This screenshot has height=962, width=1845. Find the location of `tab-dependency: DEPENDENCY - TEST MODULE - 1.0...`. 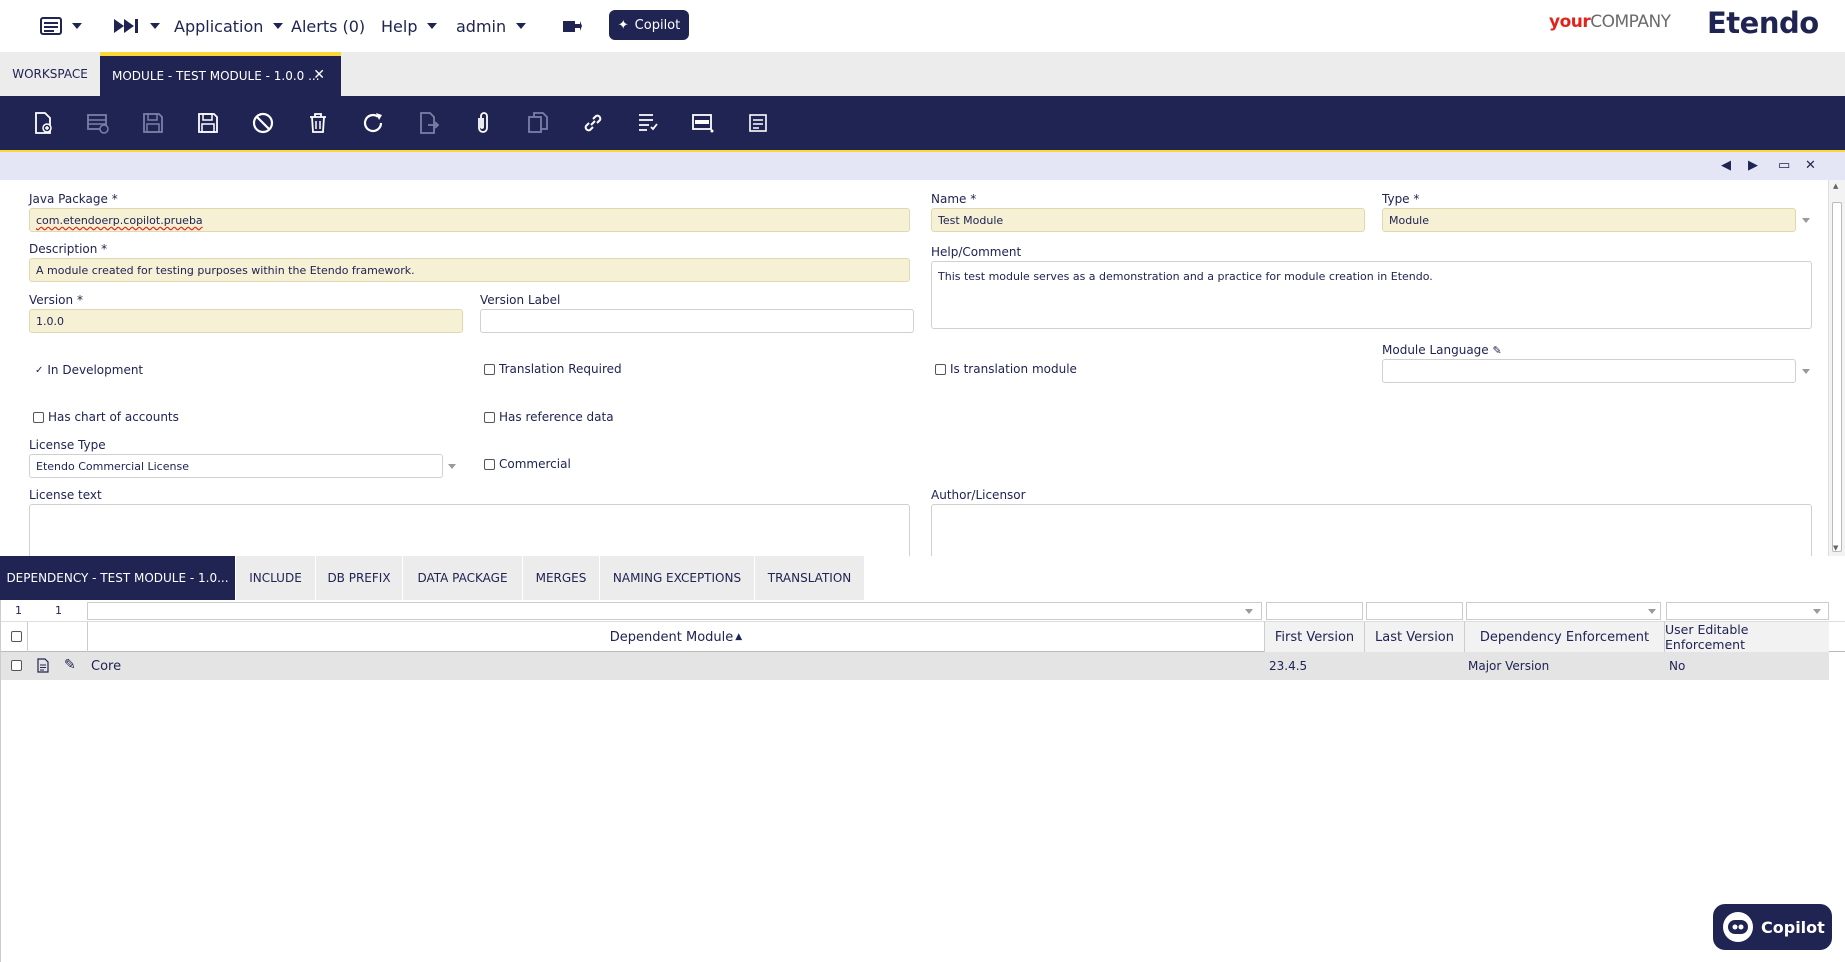

tab-dependency: DEPENDENCY - TEST MODULE - 1.0... is located at coordinates (118, 578).